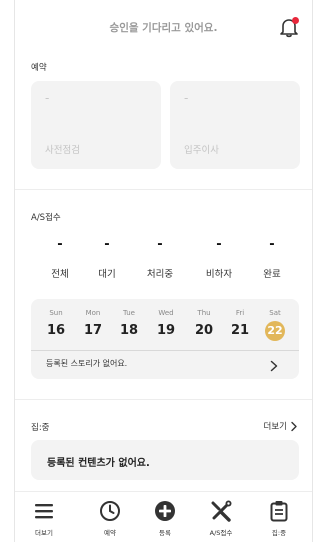 This screenshot has width=325, height=542. Describe the element at coordinates (93, 313) in the screenshot. I see `calendar-day-name: Mon` at that location.